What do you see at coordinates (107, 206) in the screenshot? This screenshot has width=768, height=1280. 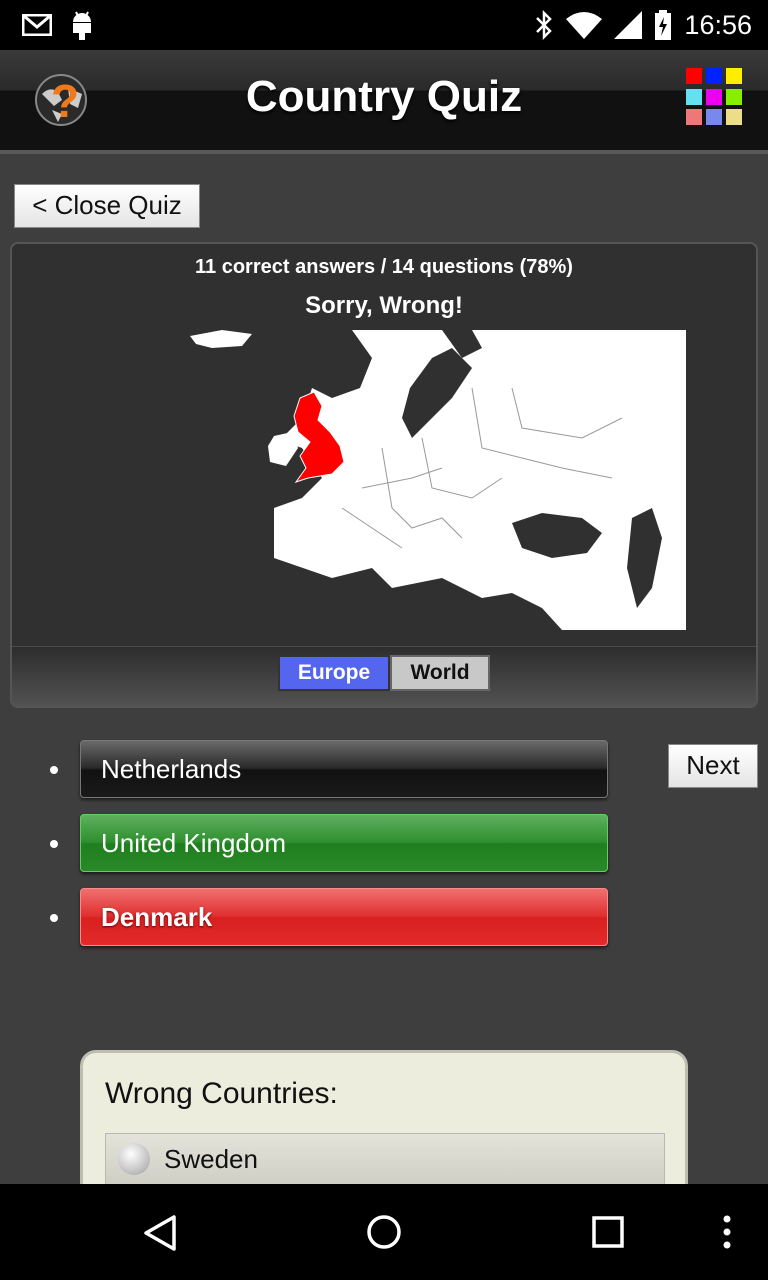 I see `close-quiz-button: < Close Quiz` at bounding box center [107, 206].